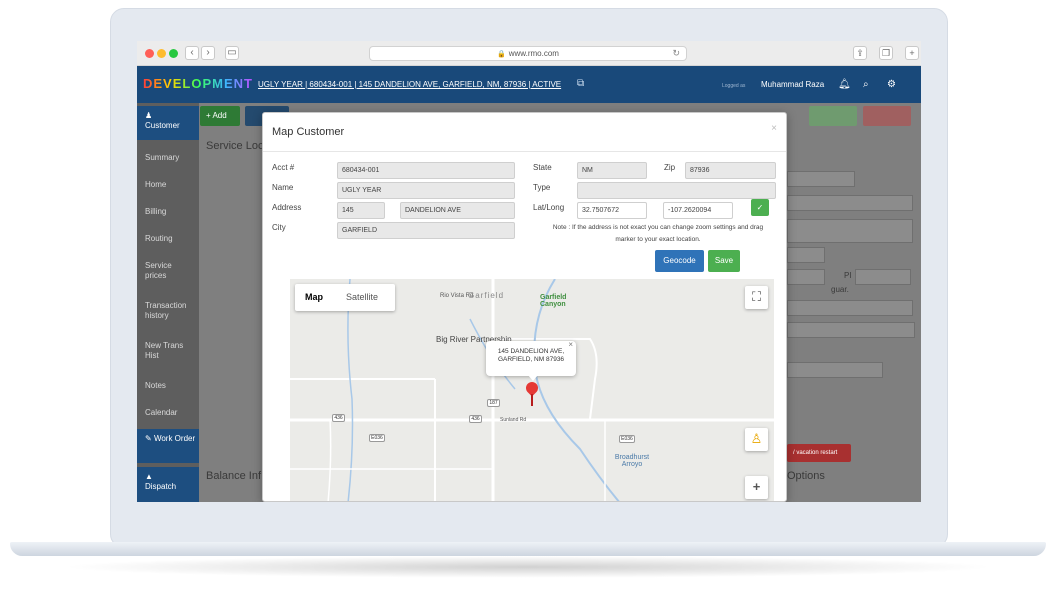  Describe the element at coordinates (486, 295) in the screenshot. I see `map-label-garfield: Garfield` at that location.